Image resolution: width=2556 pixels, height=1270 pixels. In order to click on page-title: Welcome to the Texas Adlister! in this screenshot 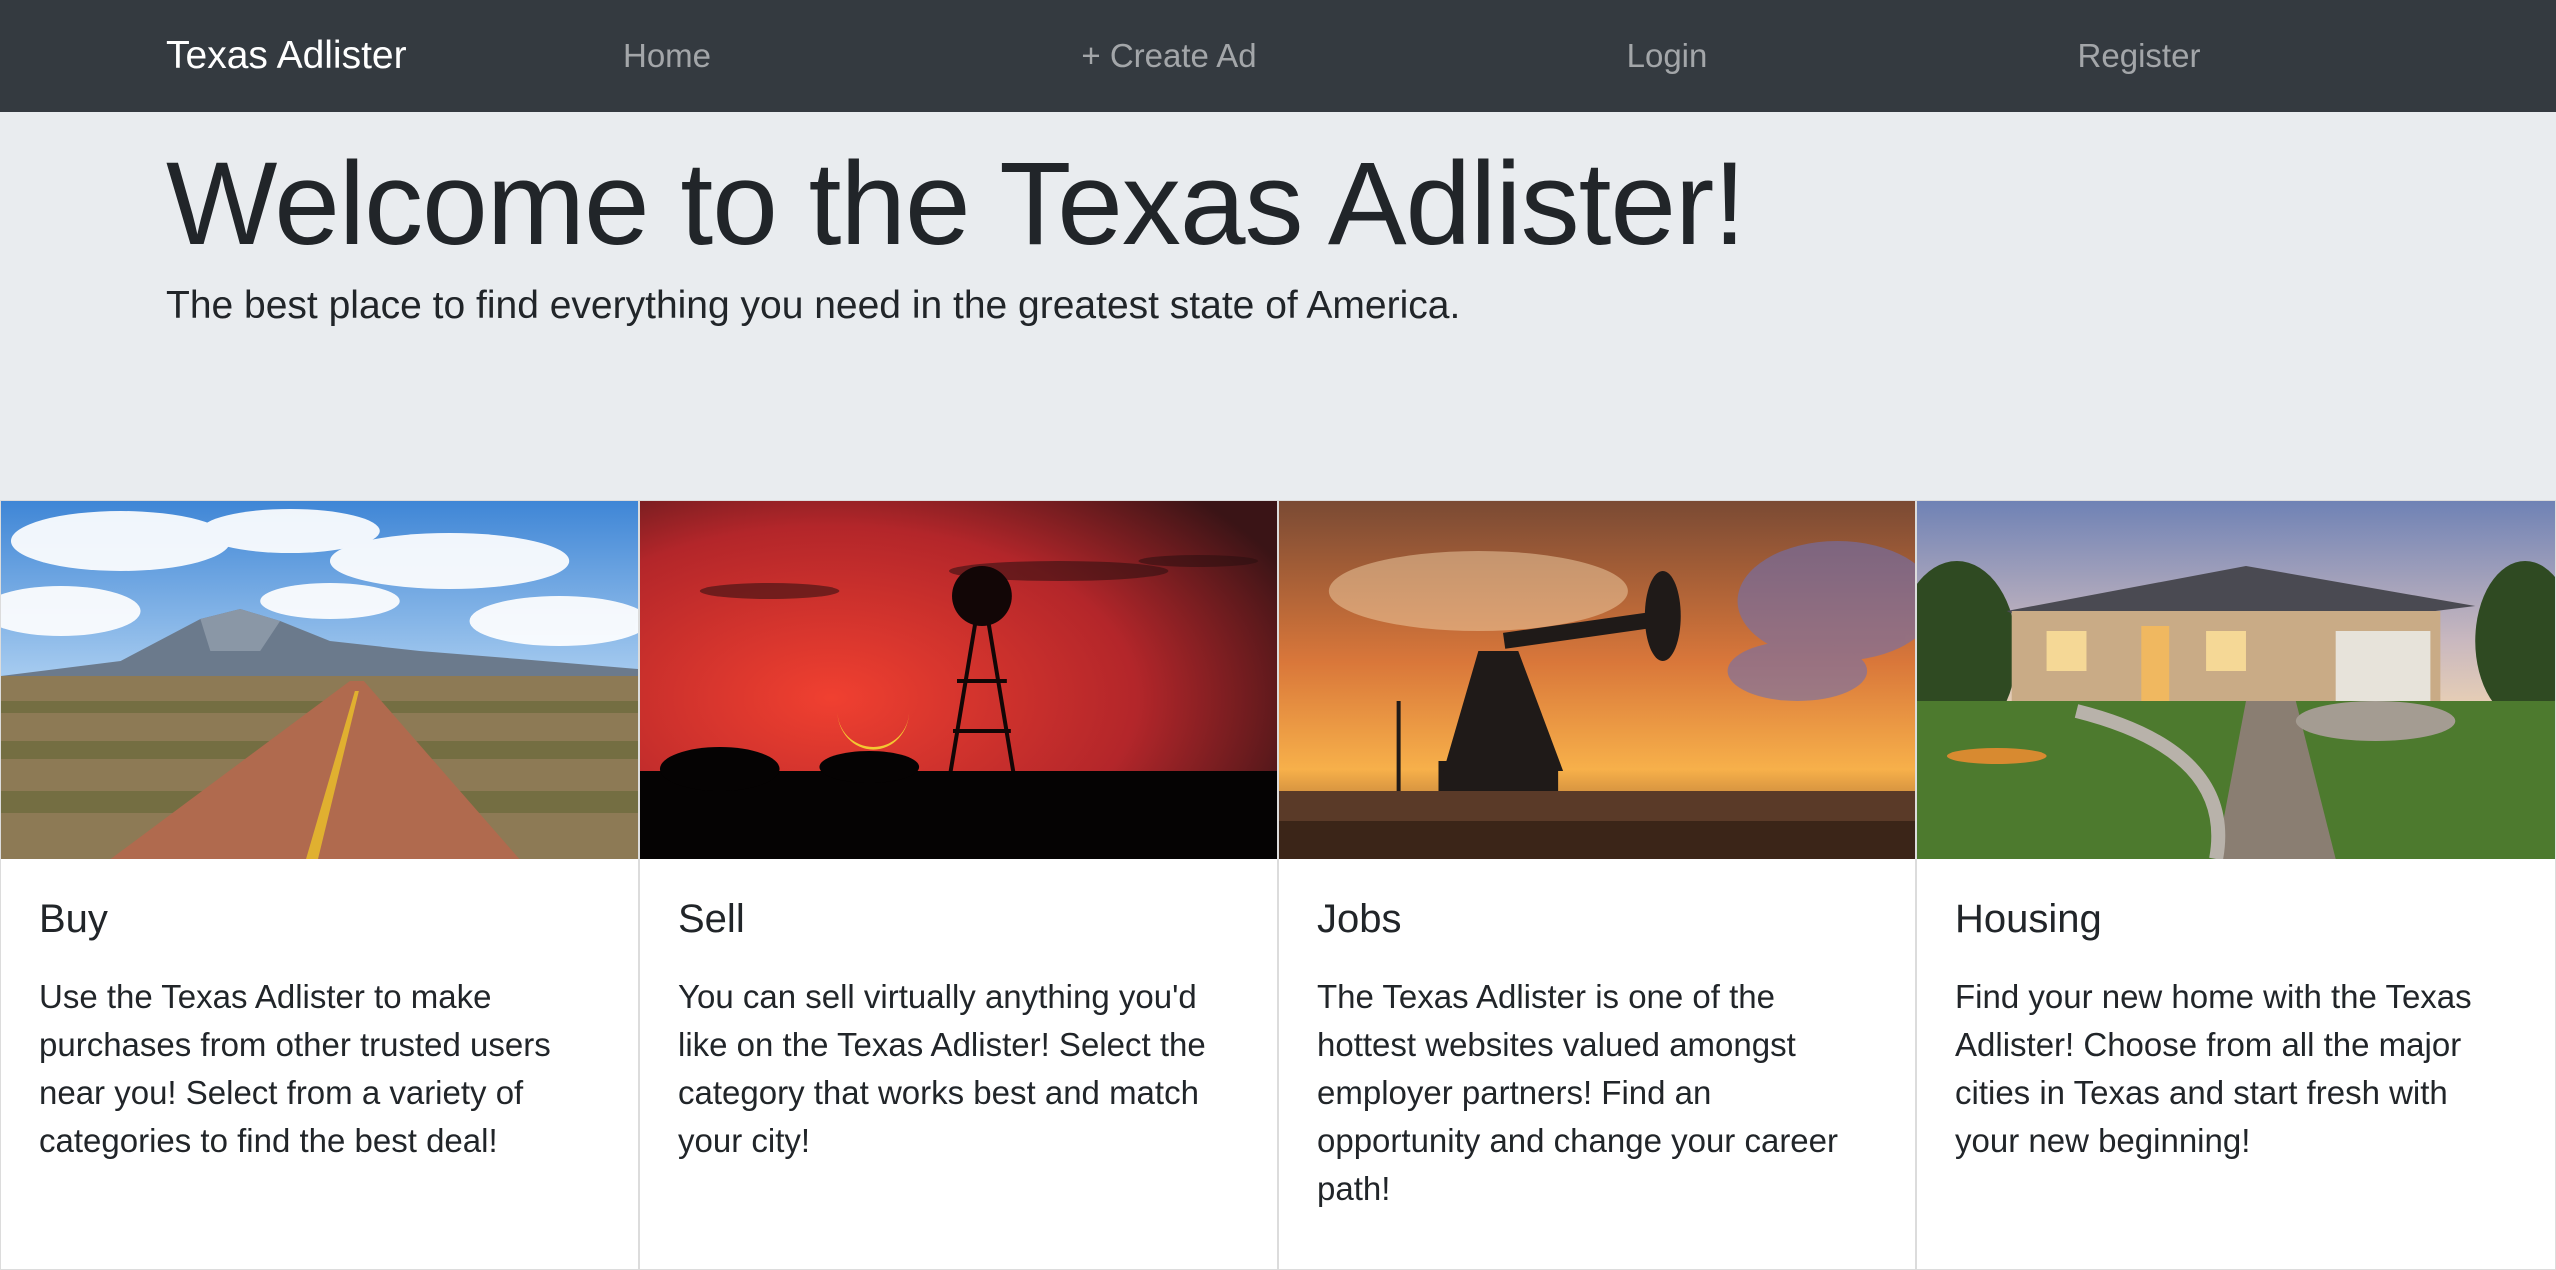, I will do `click(956, 204)`.